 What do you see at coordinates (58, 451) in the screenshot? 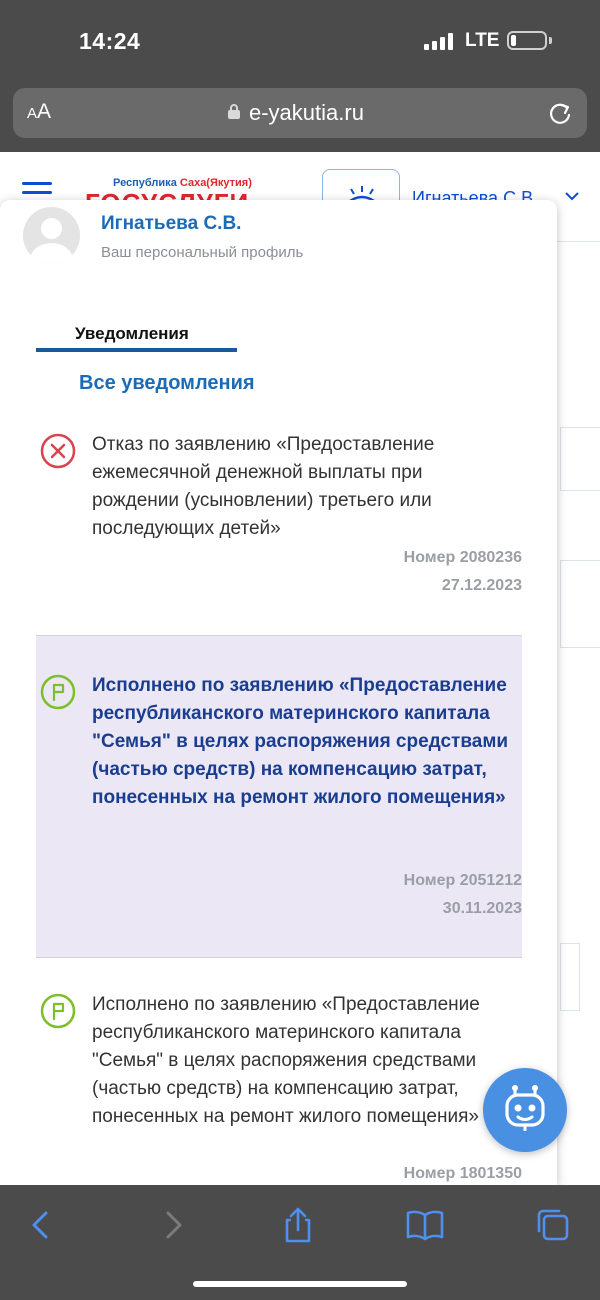
I see `reject-x-icon` at bounding box center [58, 451].